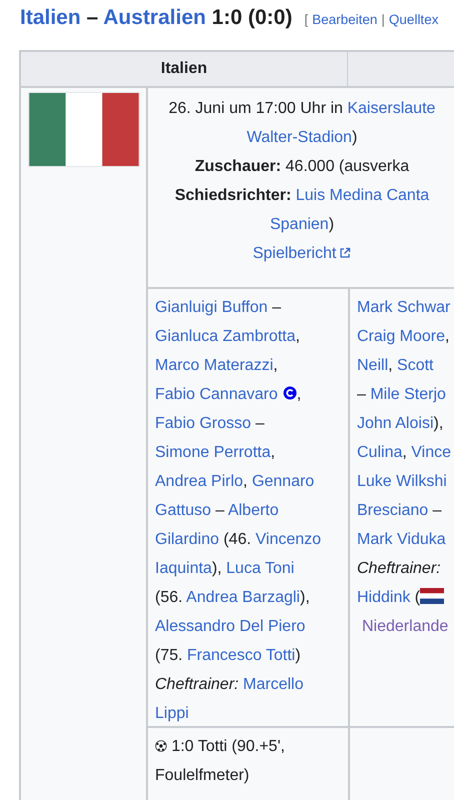 This screenshot has width=454, height=800. Describe the element at coordinates (363, 195) in the screenshot. I see `link: Luis Medina Canta` at that location.